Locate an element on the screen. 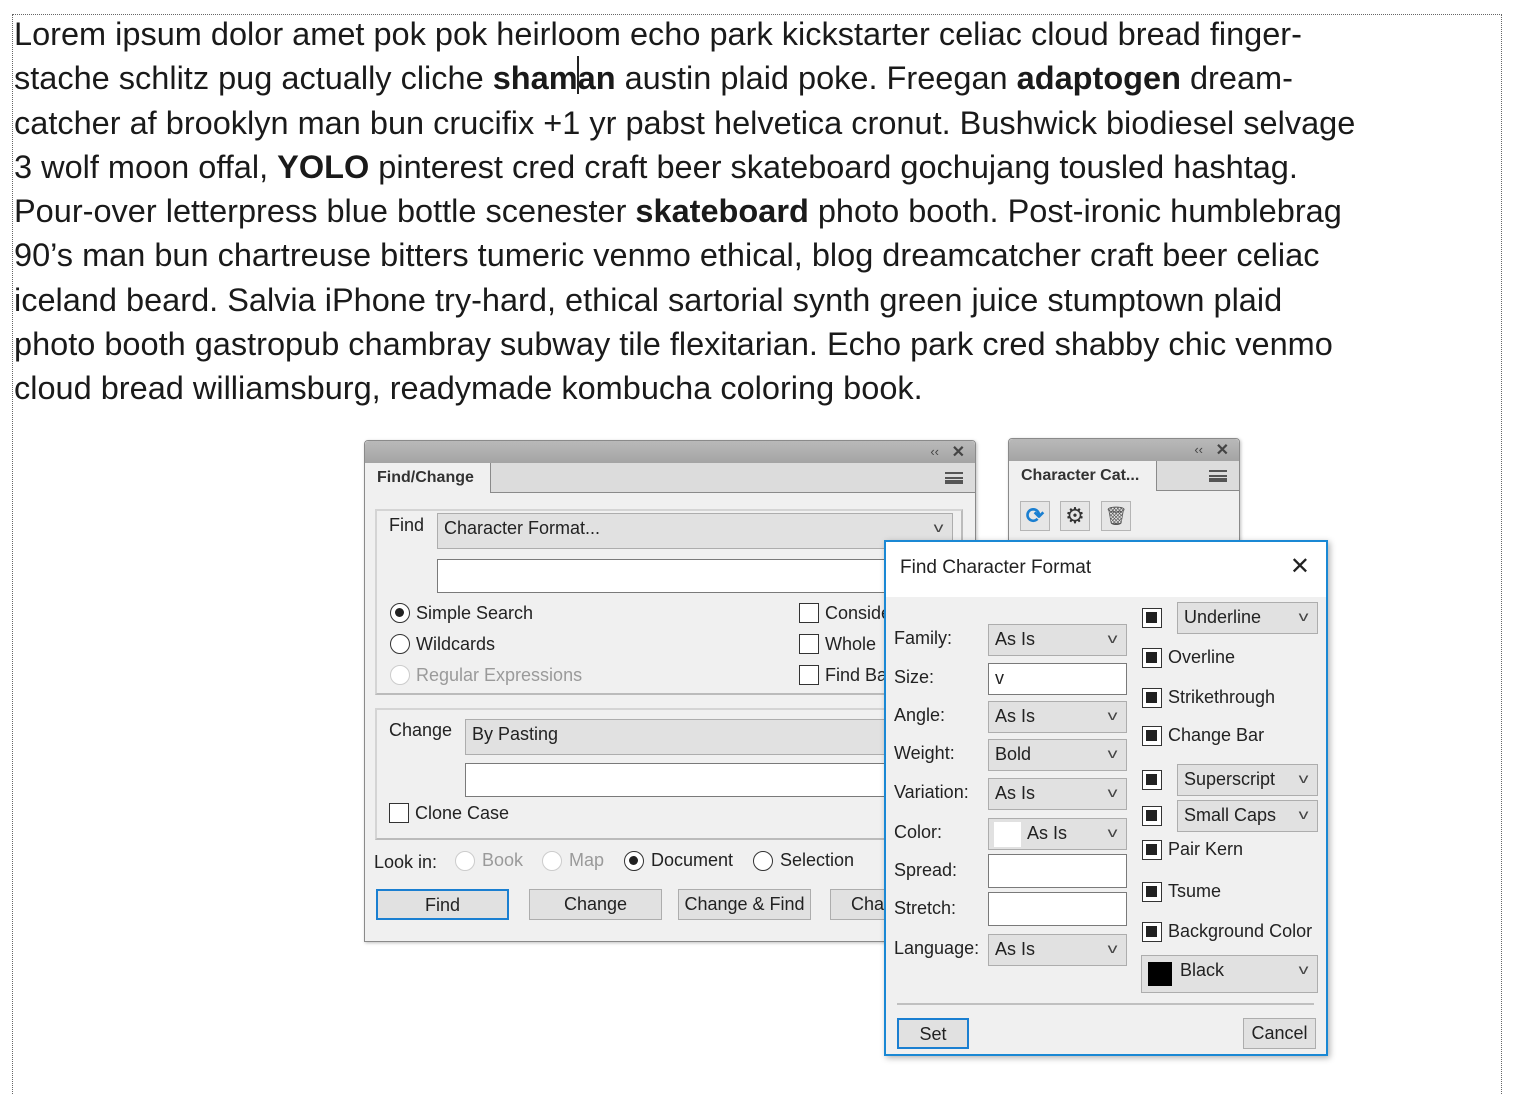 This screenshot has height=1094, width=1527. button-change-find: Change & Find is located at coordinates (744, 904).